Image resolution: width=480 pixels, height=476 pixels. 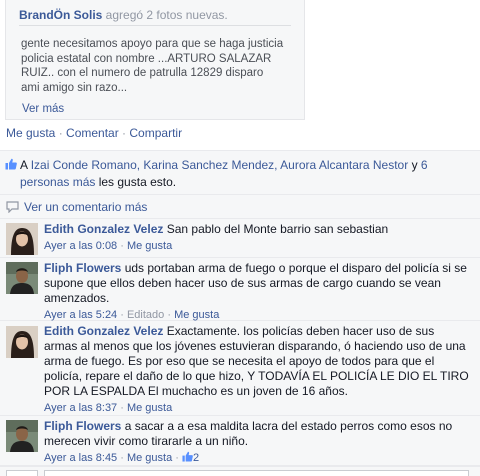 What do you see at coordinates (256, 473) in the screenshot?
I see `reply-input` at bounding box center [256, 473].